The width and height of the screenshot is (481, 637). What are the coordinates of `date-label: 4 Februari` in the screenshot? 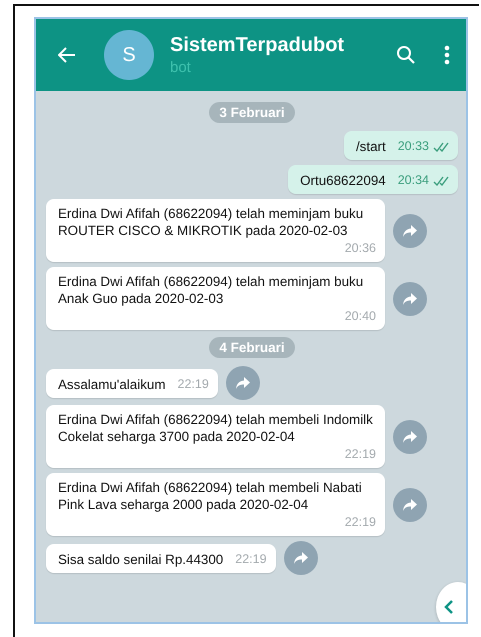 It's located at (252, 347).